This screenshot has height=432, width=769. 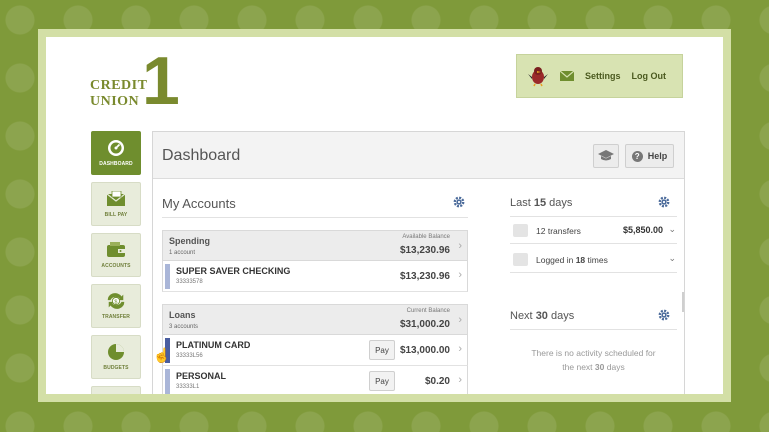 I want to click on sidebar-label: DASHBOARD, so click(x=116, y=164).